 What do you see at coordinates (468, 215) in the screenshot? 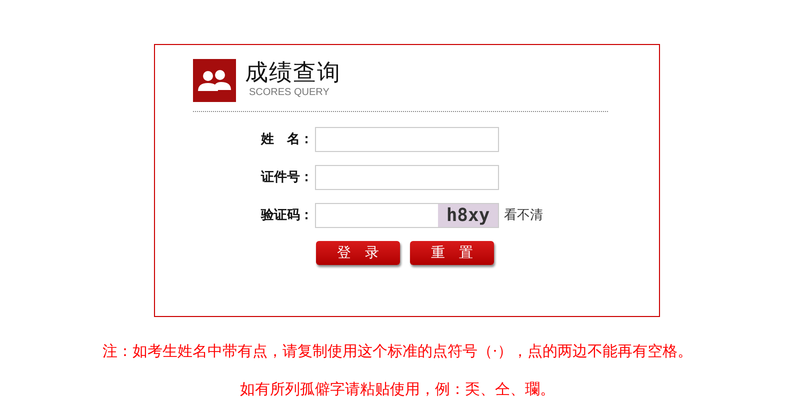
I see `captcha-image: h8xy` at bounding box center [468, 215].